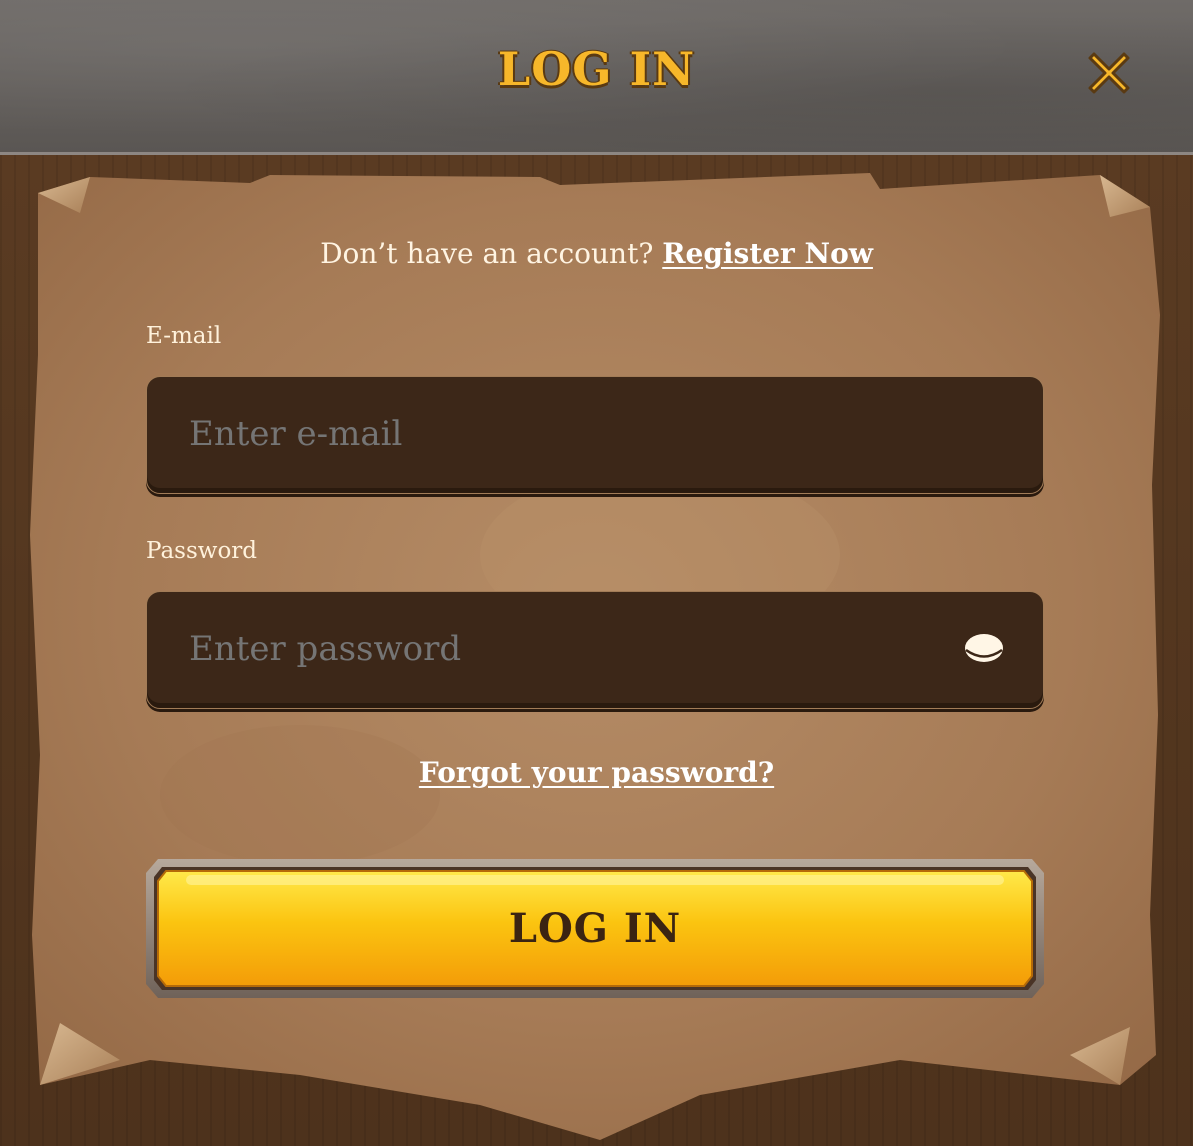 This screenshot has height=1146, width=1193. What do you see at coordinates (596, 772) in the screenshot?
I see `forgot-password-link: Forgot your password?` at bounding box center [596, 772].